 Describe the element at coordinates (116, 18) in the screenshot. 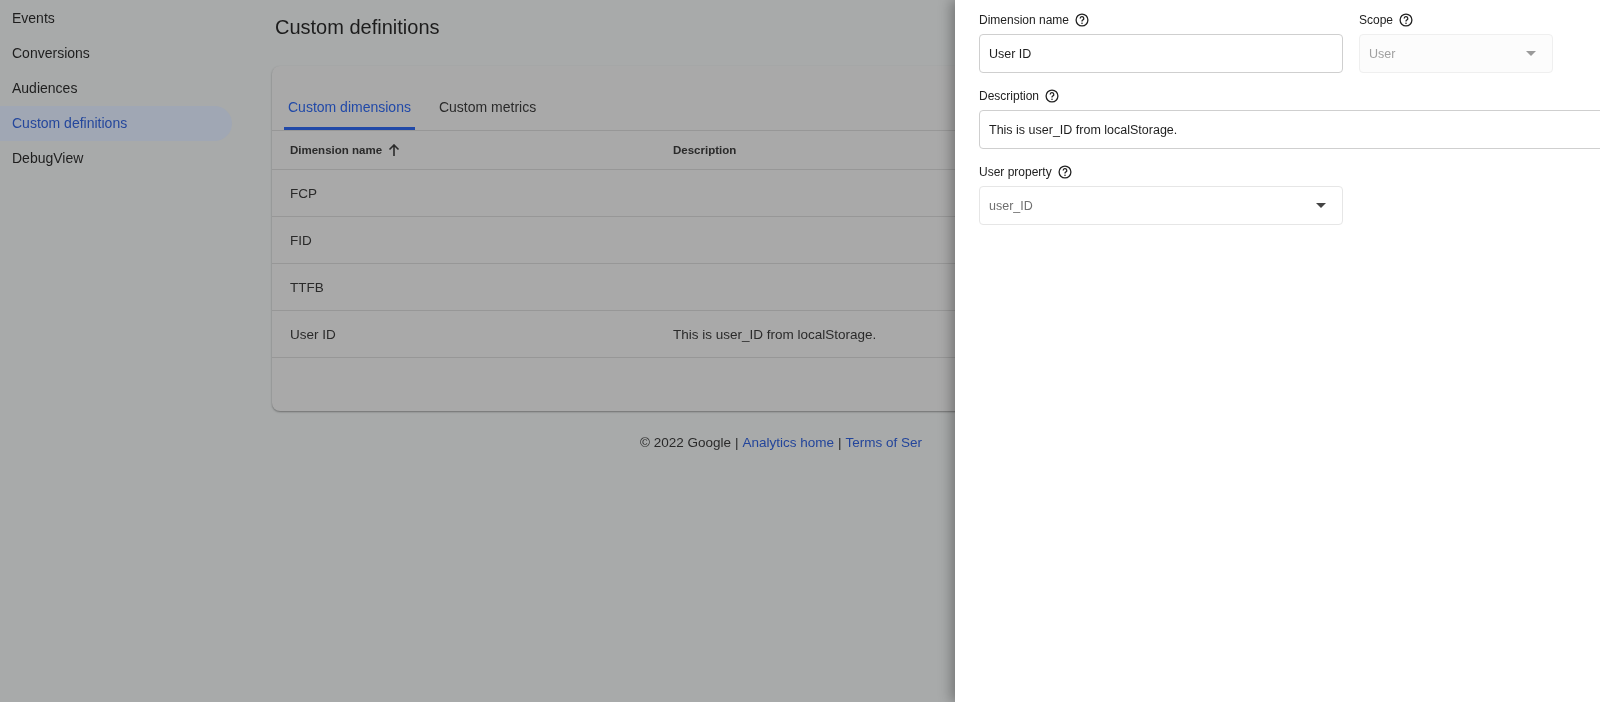

I see `sidebar-item: Events` at that location.